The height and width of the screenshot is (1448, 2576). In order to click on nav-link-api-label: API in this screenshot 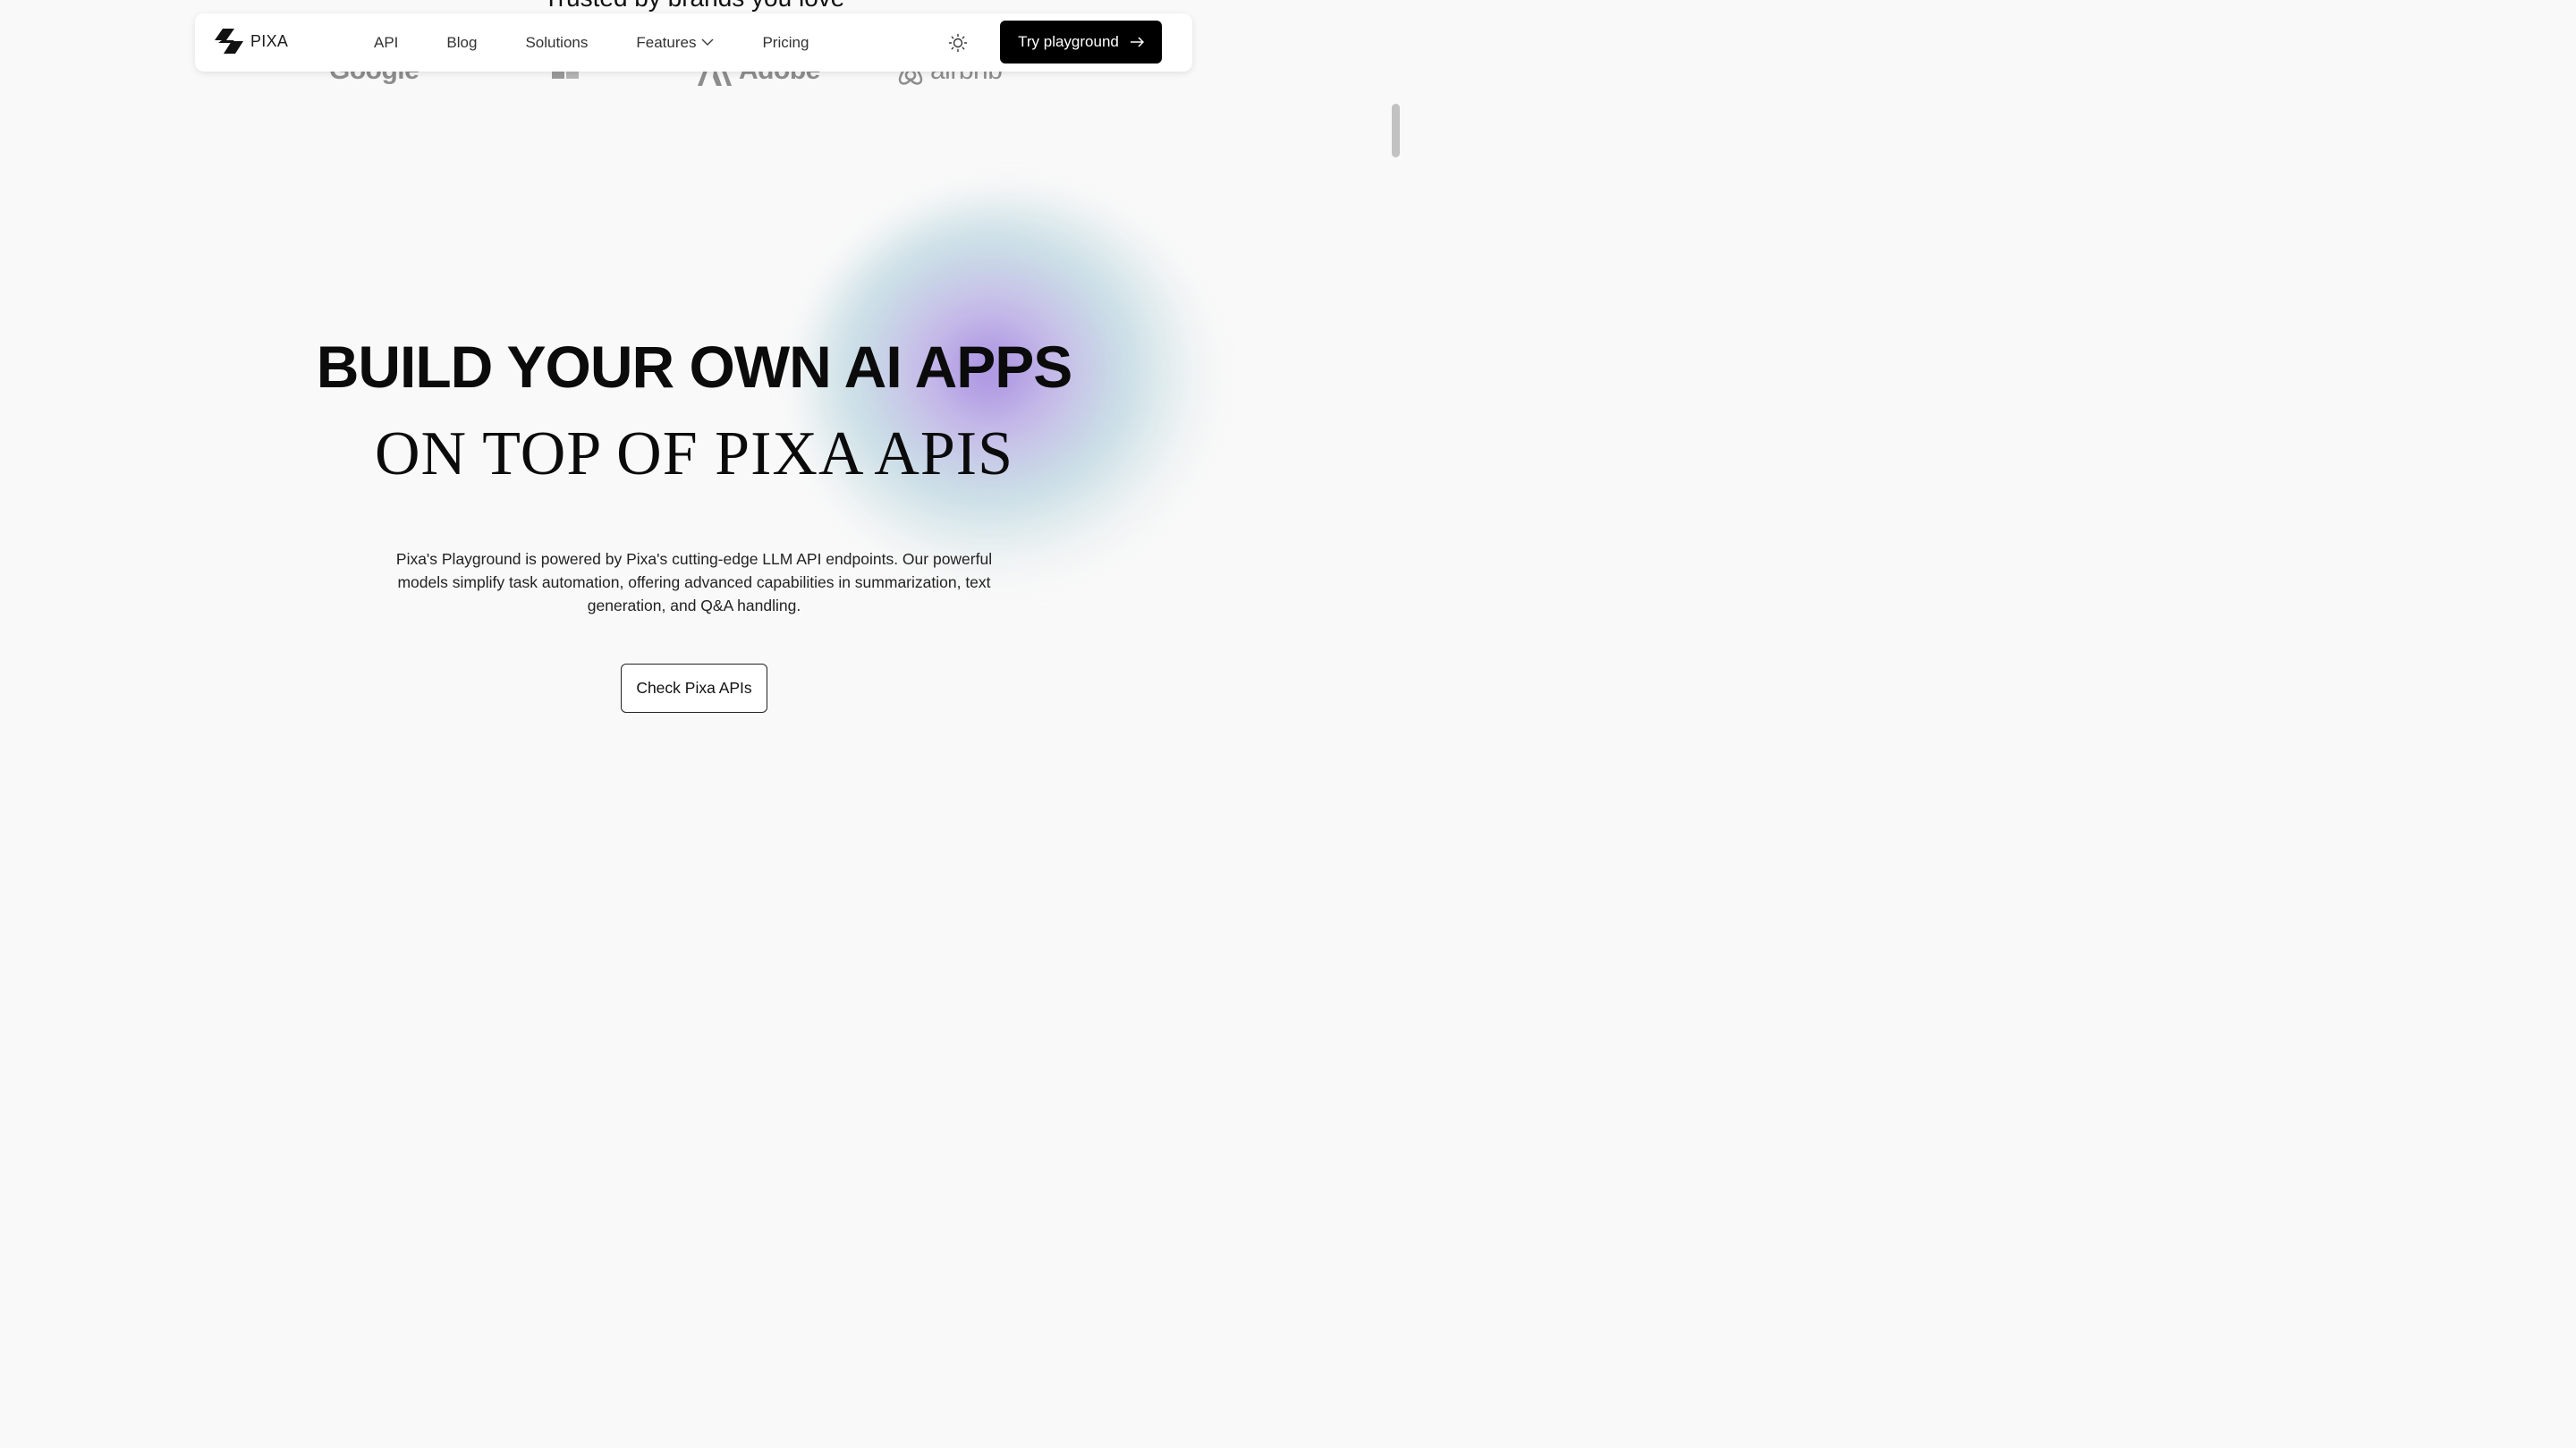, I will do `click(386, 42)`.